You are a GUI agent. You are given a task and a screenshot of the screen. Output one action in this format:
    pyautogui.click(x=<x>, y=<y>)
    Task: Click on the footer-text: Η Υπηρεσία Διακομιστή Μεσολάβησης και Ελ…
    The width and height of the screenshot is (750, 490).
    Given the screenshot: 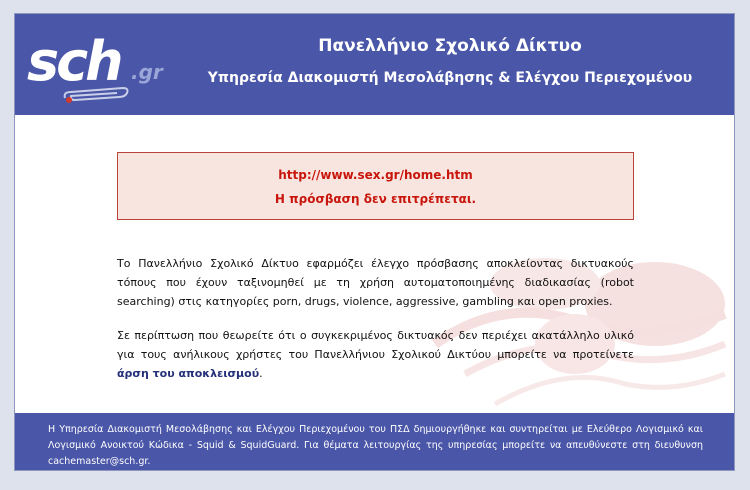 What is the action you would take?
    pyautogui.click(x=375, y=445)
    